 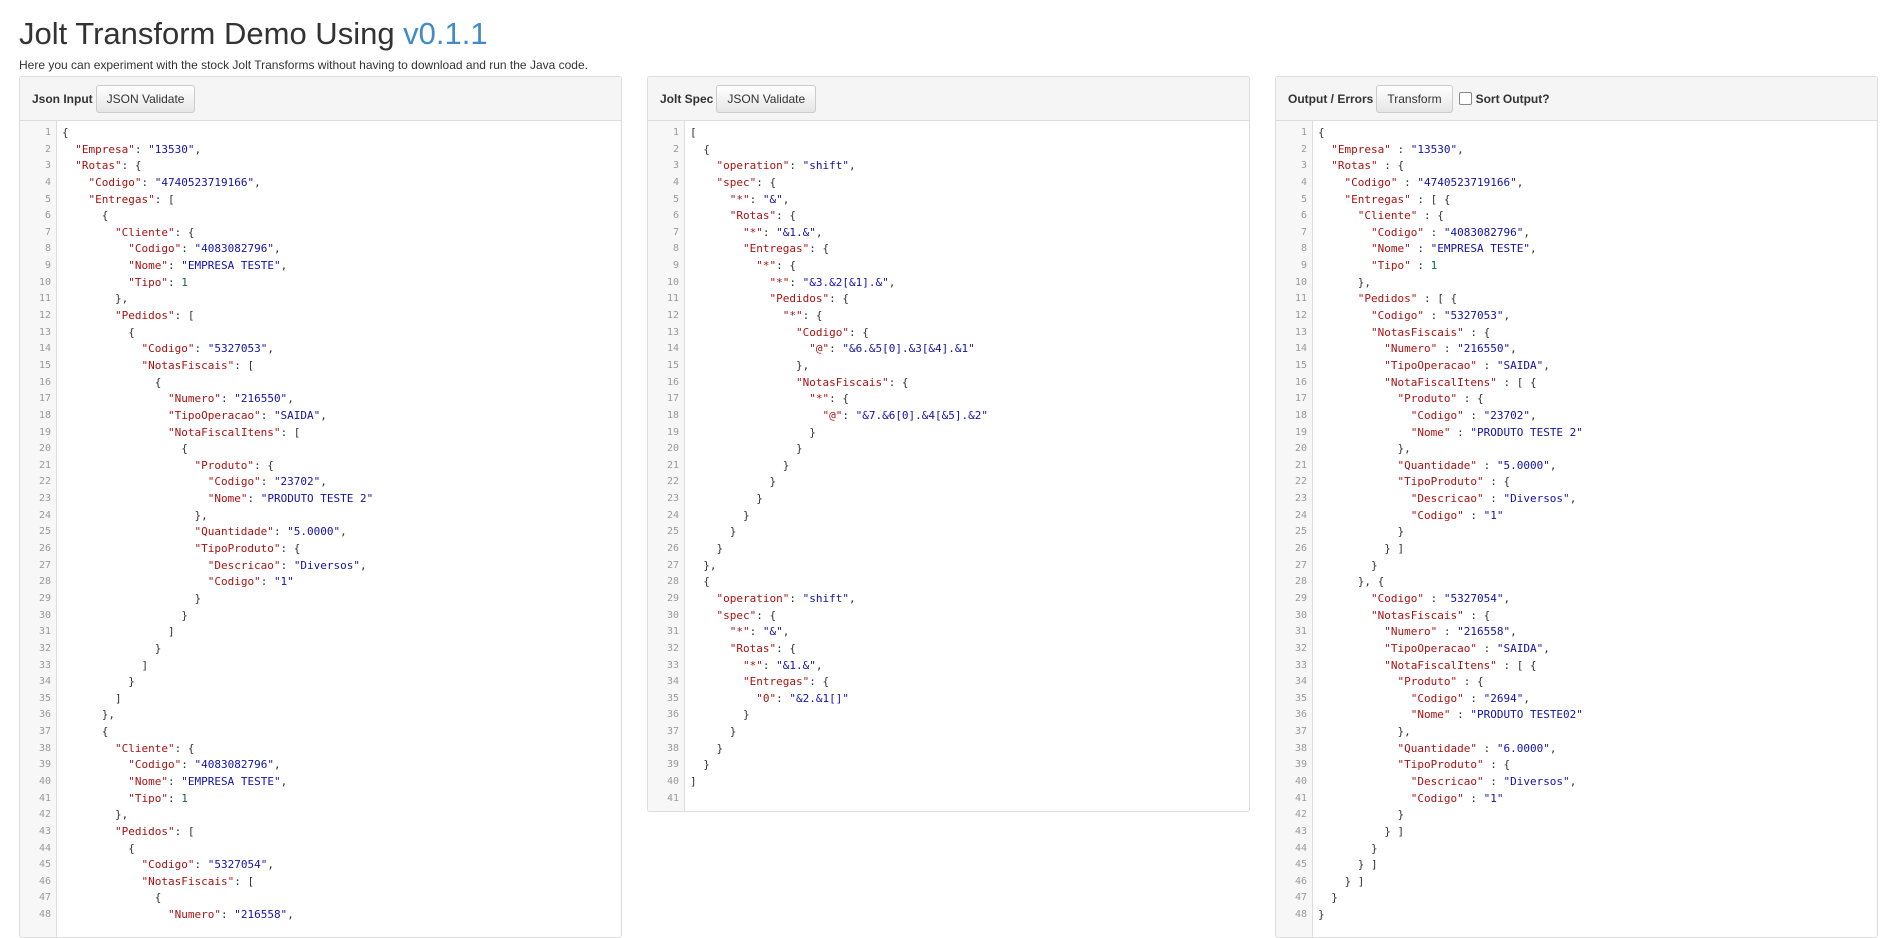 I want to click on code-text: "TipoProduto": {, so click(x=181, y=549).